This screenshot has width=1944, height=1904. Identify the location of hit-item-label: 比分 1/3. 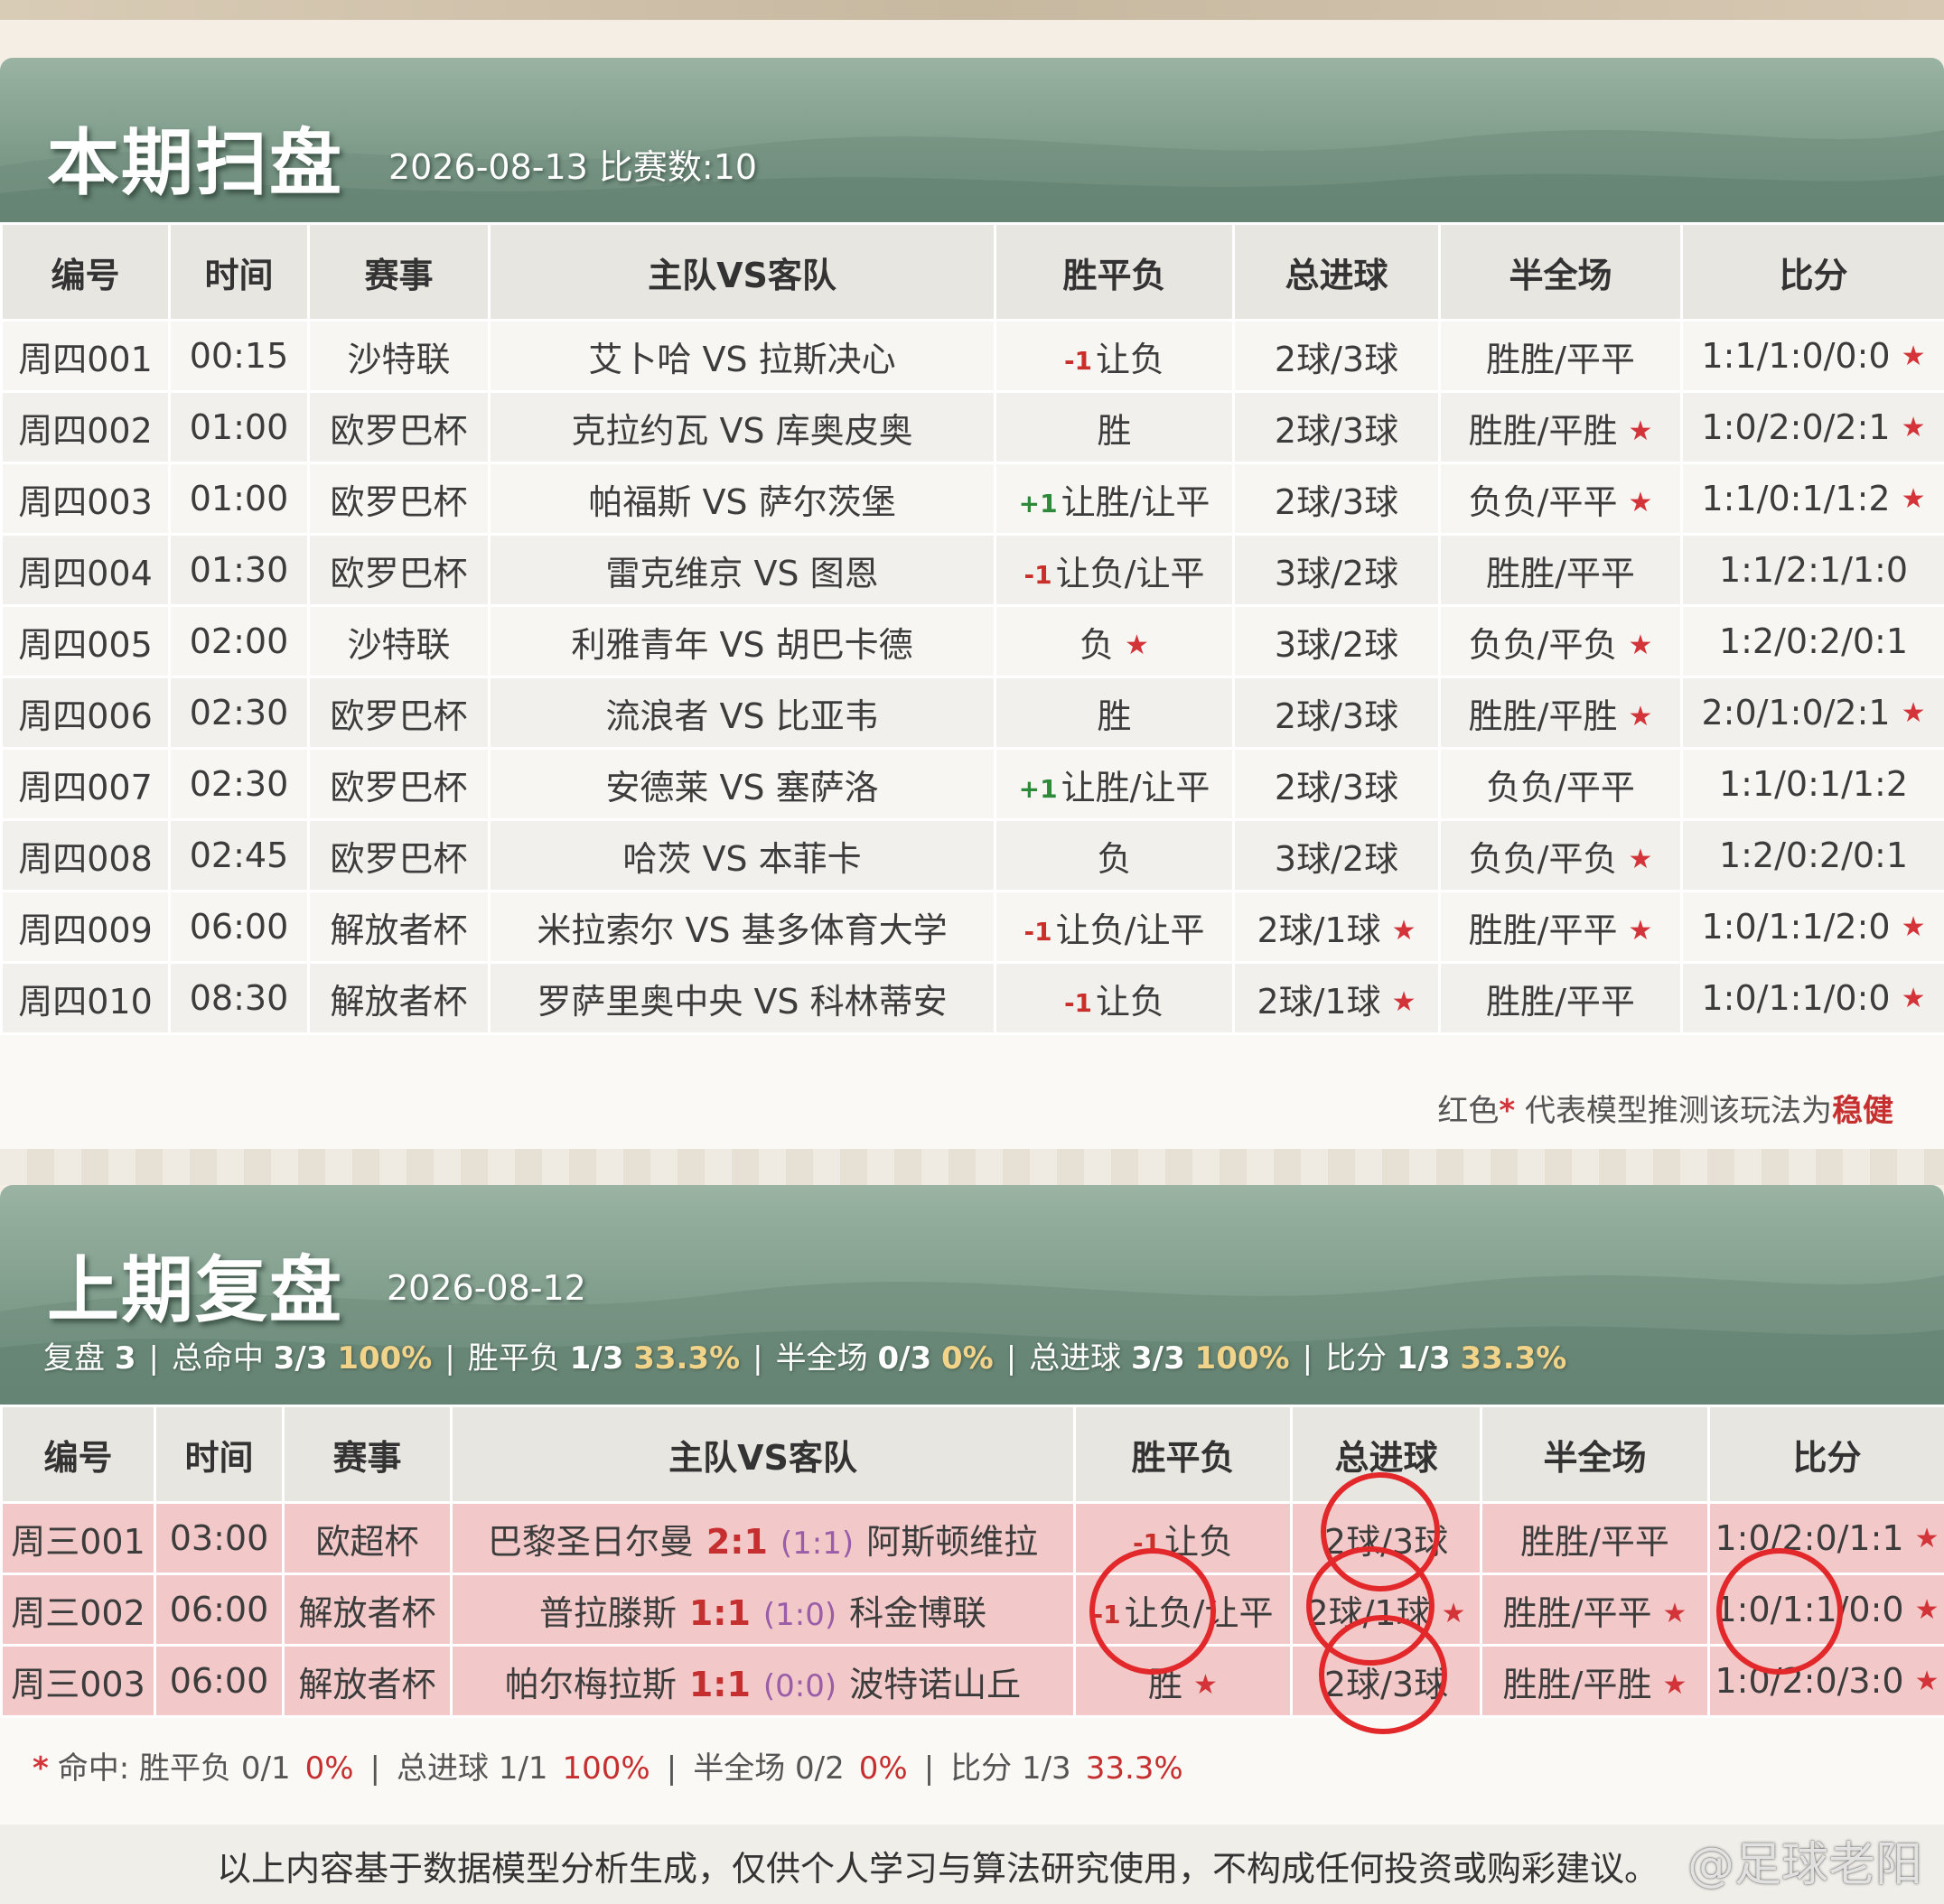
(1011, 1768).